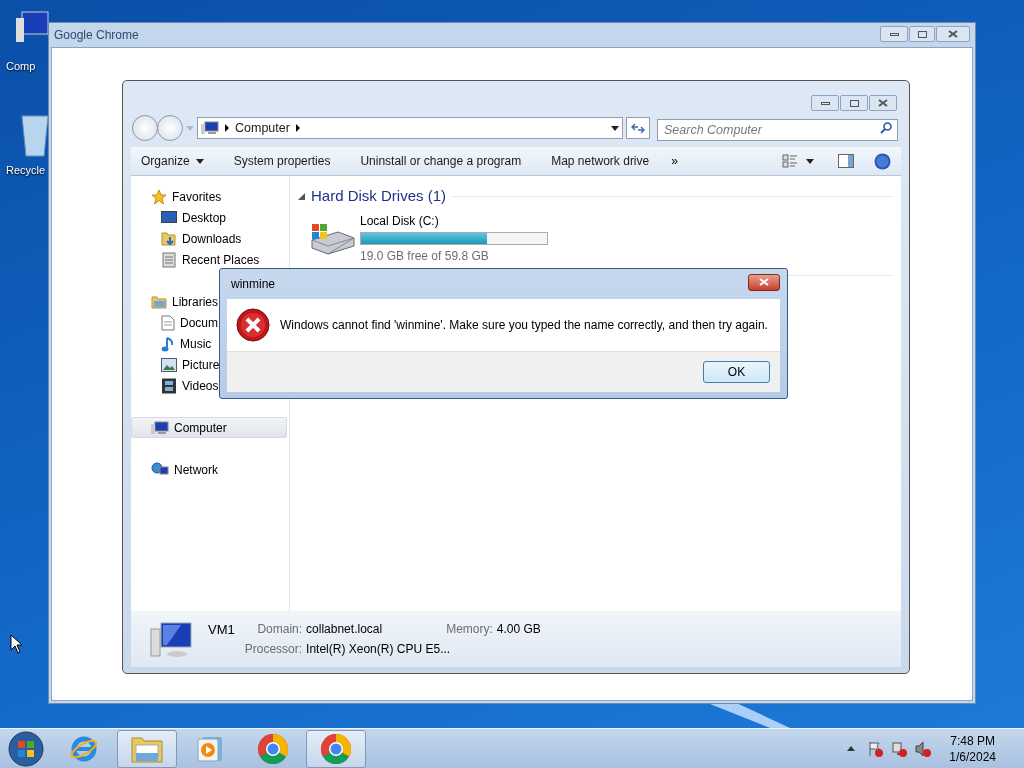 The image size is (1024, 768). What do you see at coordinates (26, 748) in the screenshot?
I see `start-button` at bounding box center [26, 748].